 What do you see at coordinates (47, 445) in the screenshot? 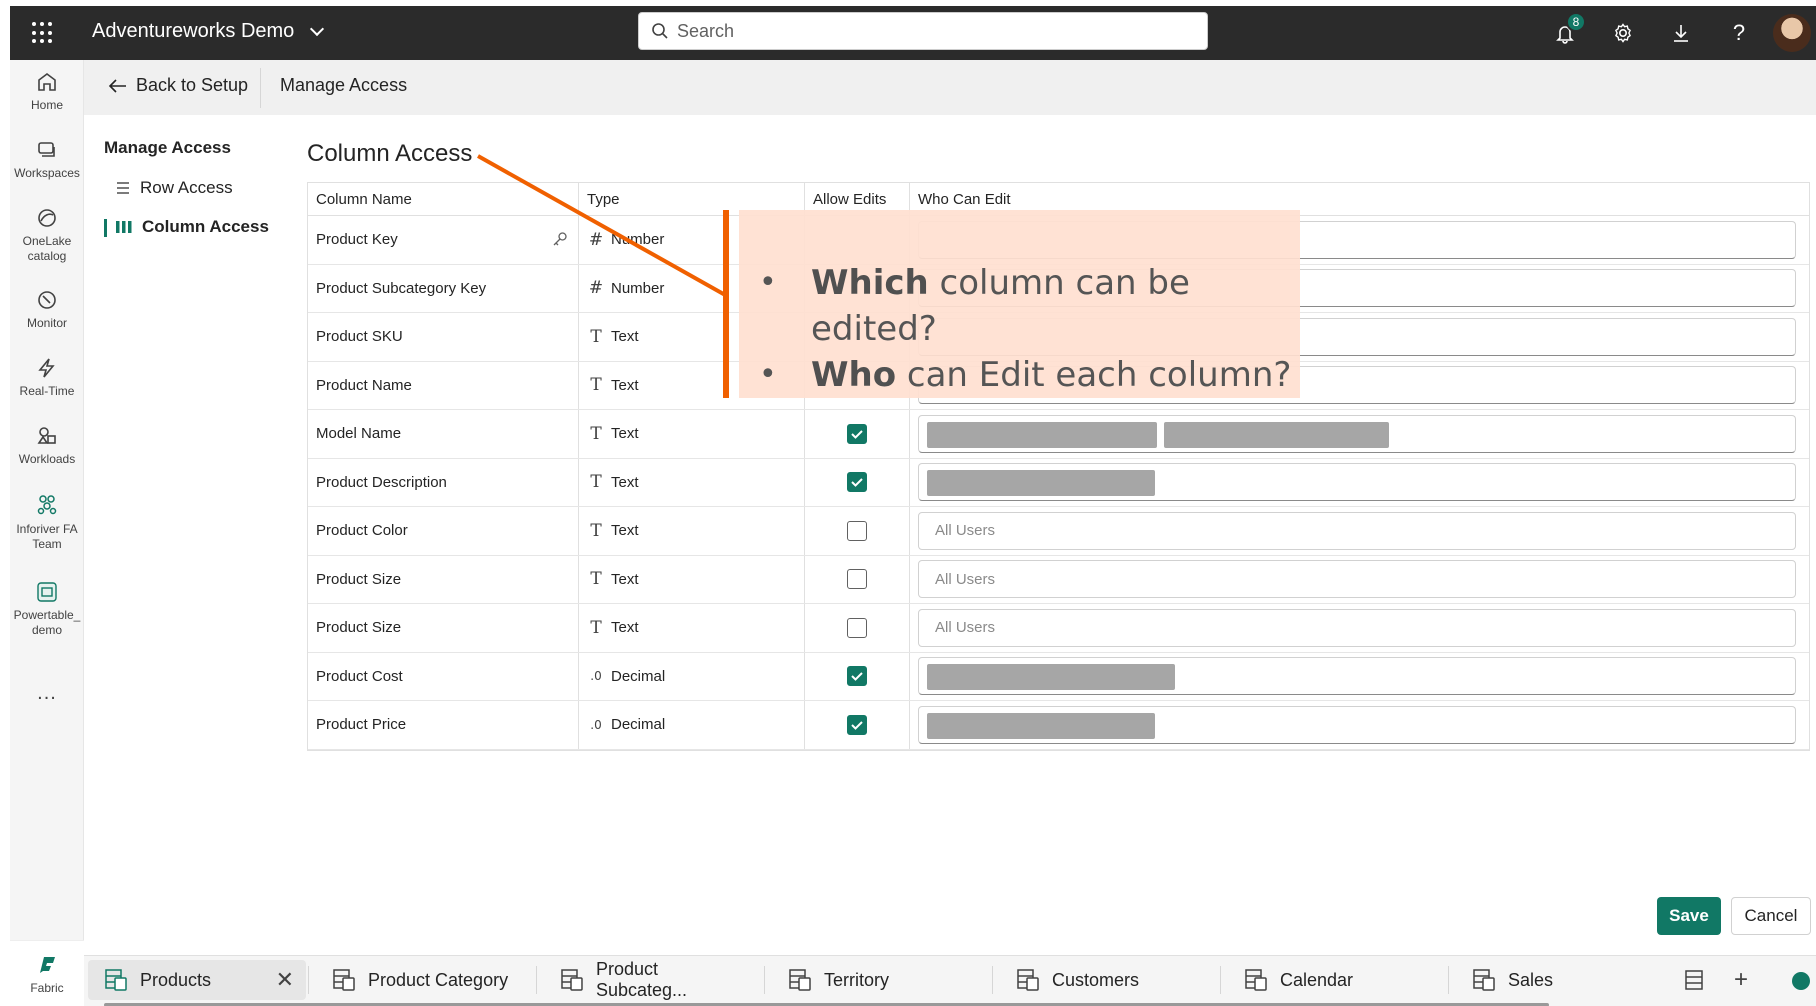
I see `rail-item-workloads: Workloads` at bounding box center [47, 445].